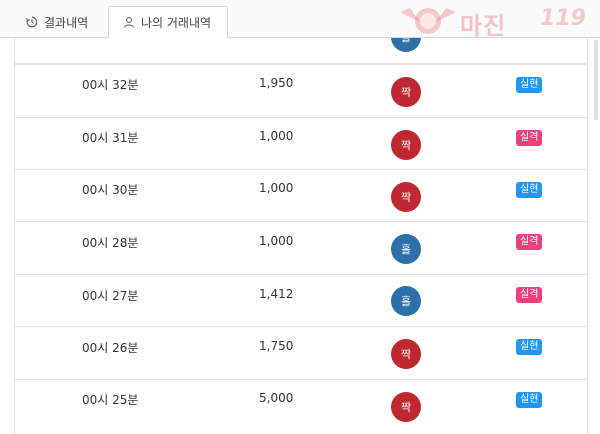 Image resolution: width=600 pixels, height=434 pixels. I want to click on table-row: 00시 25분 5,000 짝 실현, so click(301, 405).